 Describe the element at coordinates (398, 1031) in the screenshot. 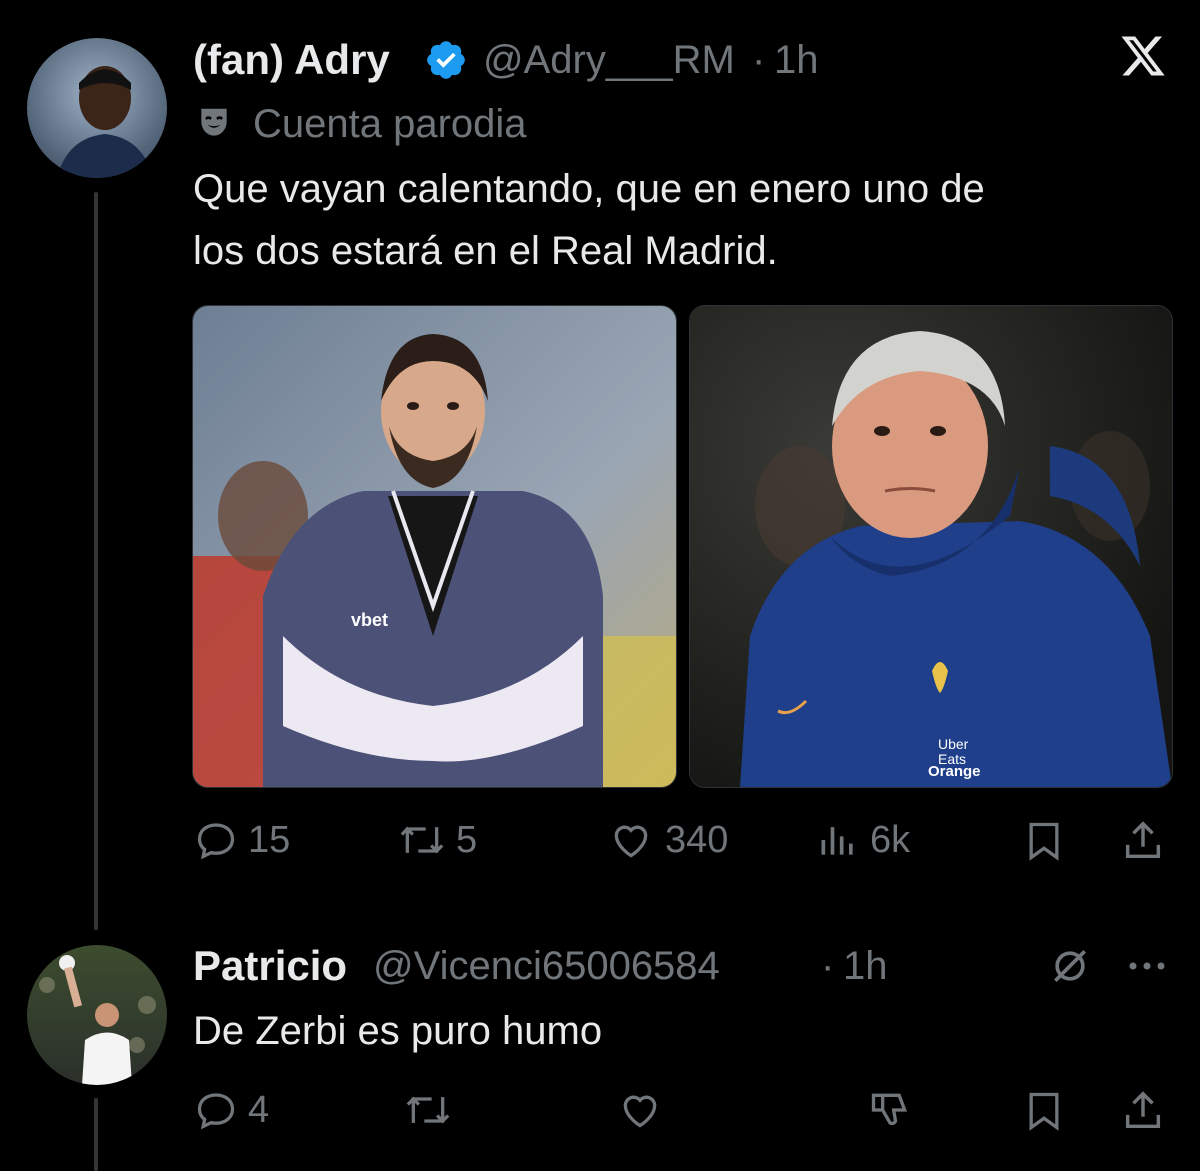

I see `reply-text: De Zerbi es puro humo` at that location.